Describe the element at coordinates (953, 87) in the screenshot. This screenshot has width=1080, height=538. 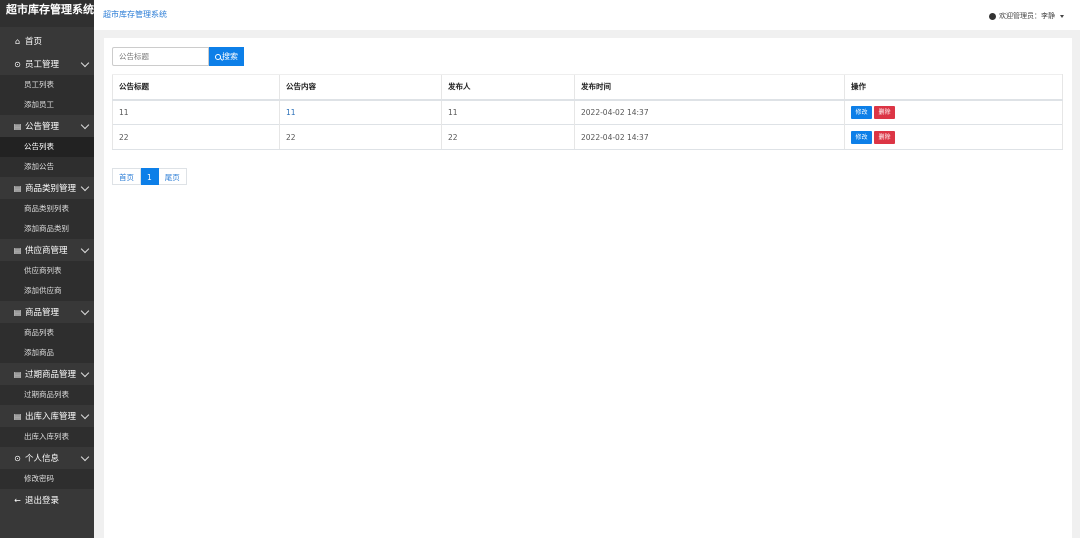
I see `column-header: 操作` at that location.